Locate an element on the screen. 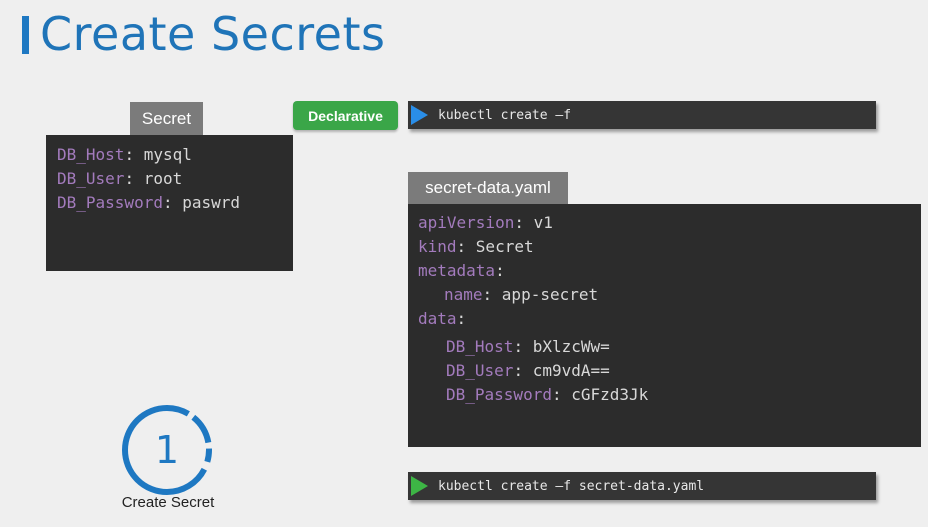  step-progress-ring: 1 is located at coordinates (167, 450).